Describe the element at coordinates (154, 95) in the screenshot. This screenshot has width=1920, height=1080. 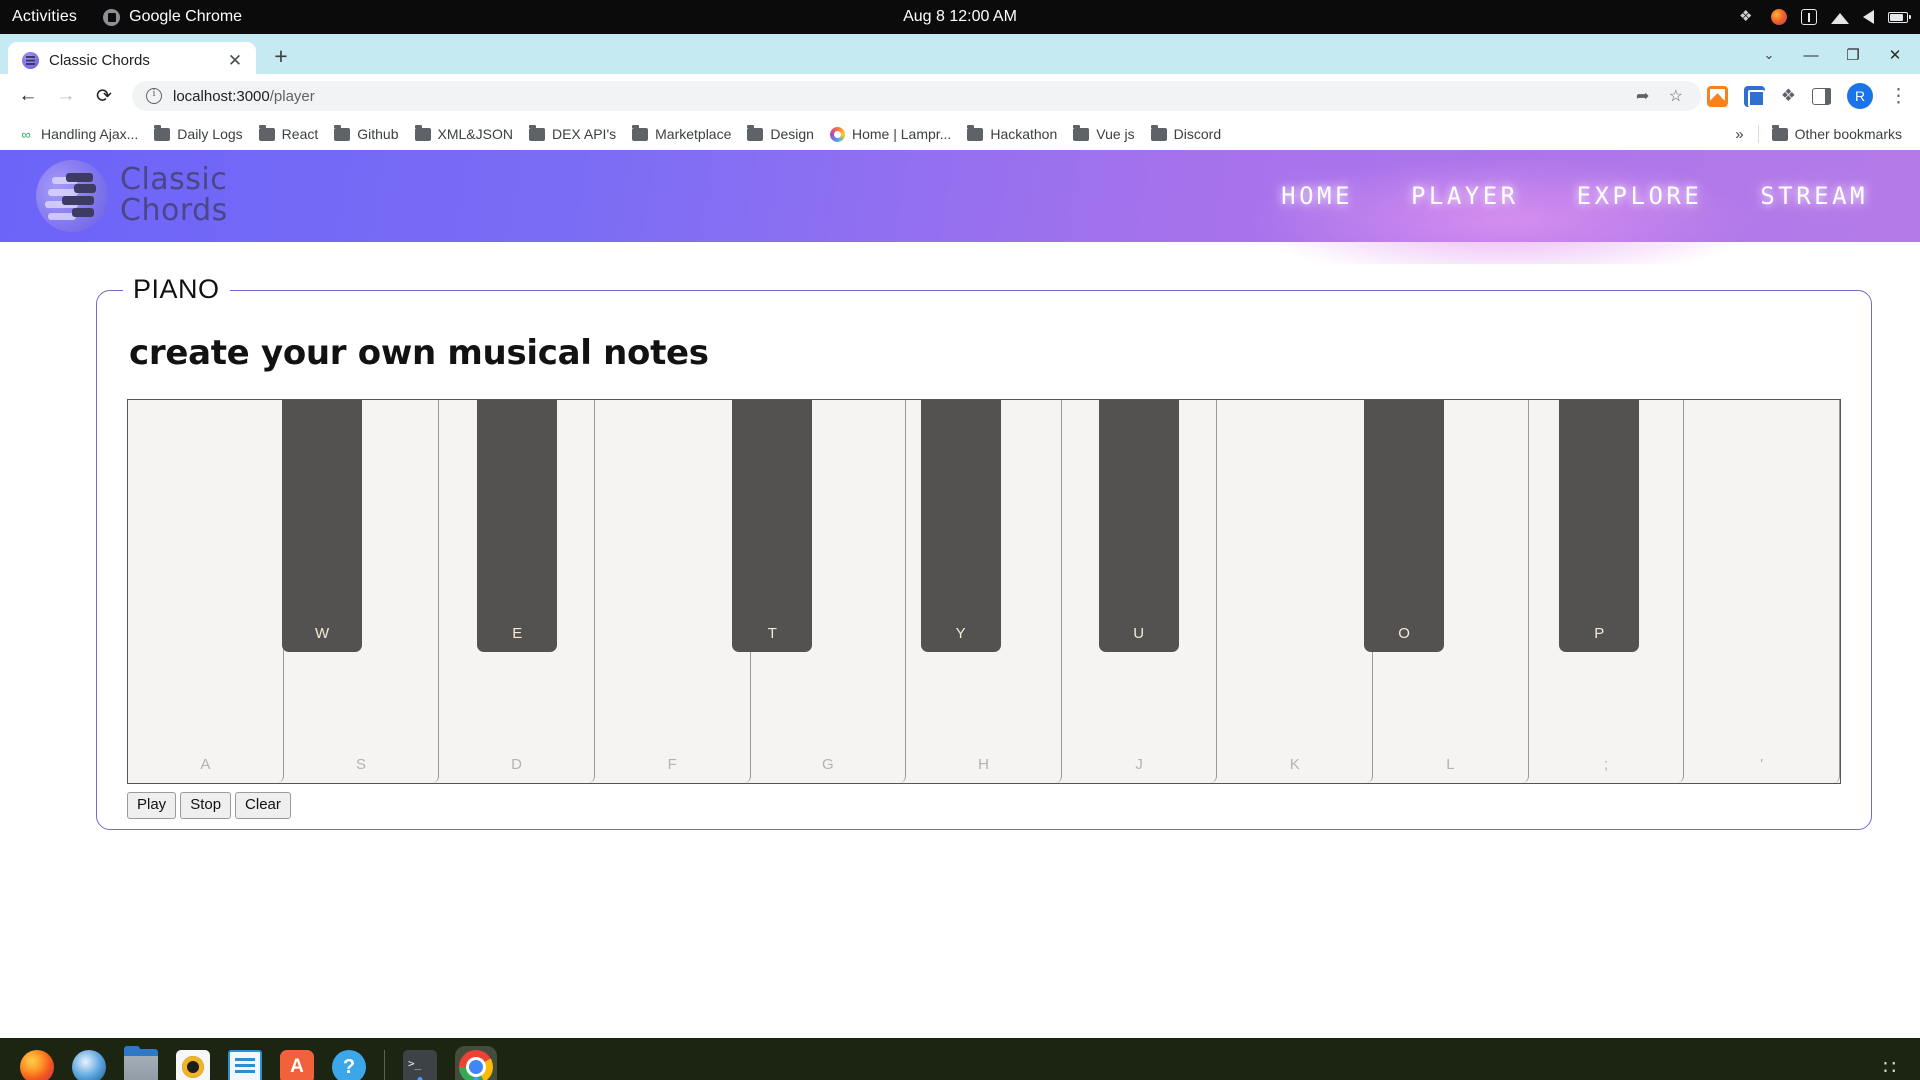
I see `site-info-icon` at that location.